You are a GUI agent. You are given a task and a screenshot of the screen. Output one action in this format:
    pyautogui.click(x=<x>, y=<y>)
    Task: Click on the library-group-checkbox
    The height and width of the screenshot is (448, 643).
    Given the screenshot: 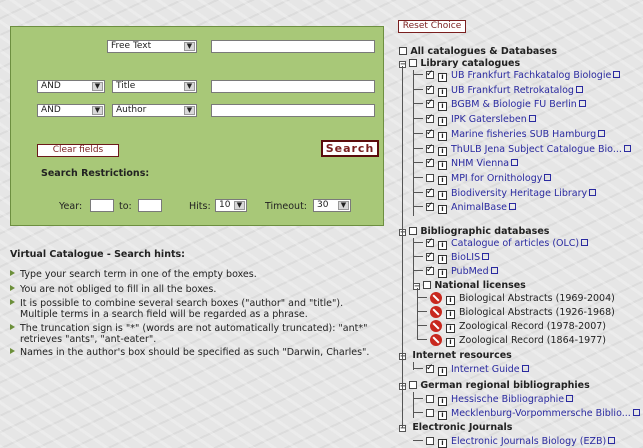 What is the action you would take?
    pyautogui.click(x=413, y=63)
    